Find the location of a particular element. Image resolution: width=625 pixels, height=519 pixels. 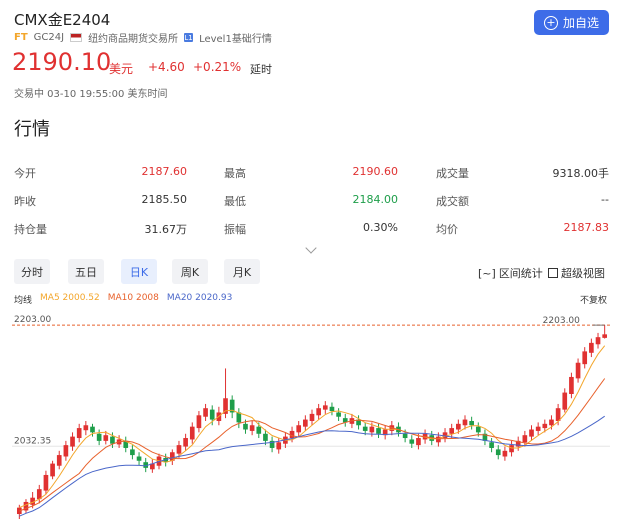

high-marker-label: 2203.00 is located at coordinates (561, 321).